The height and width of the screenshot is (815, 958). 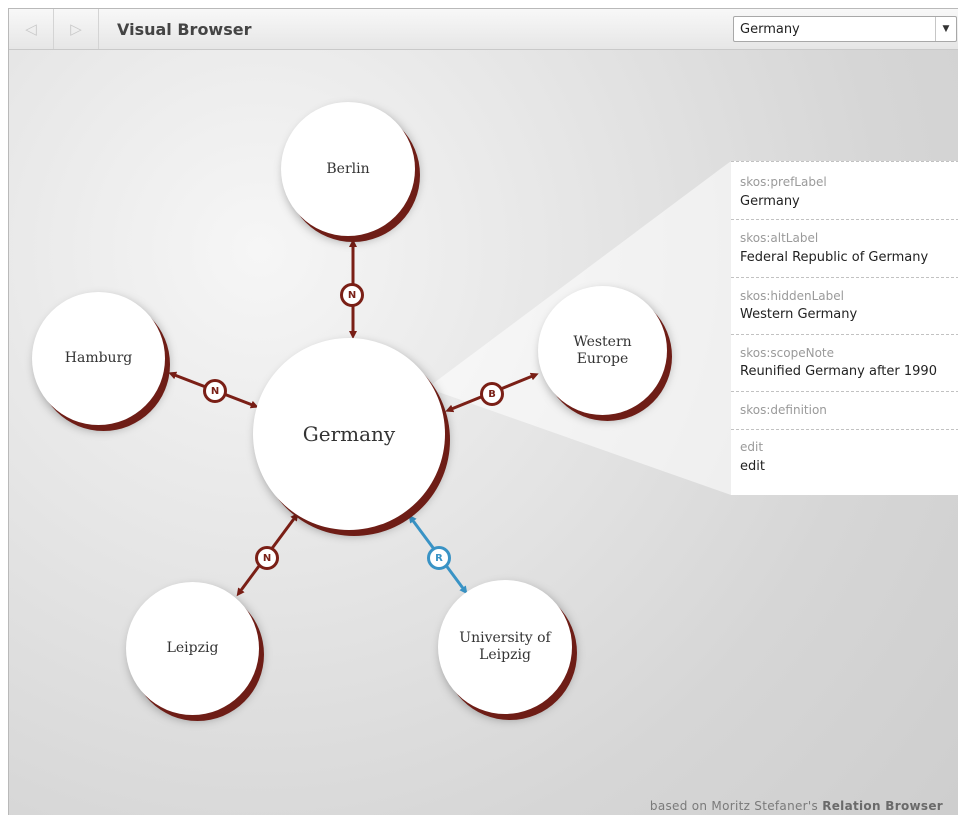 I want to click on detail-row-edit: edit edit, so click(x=844, y=462).